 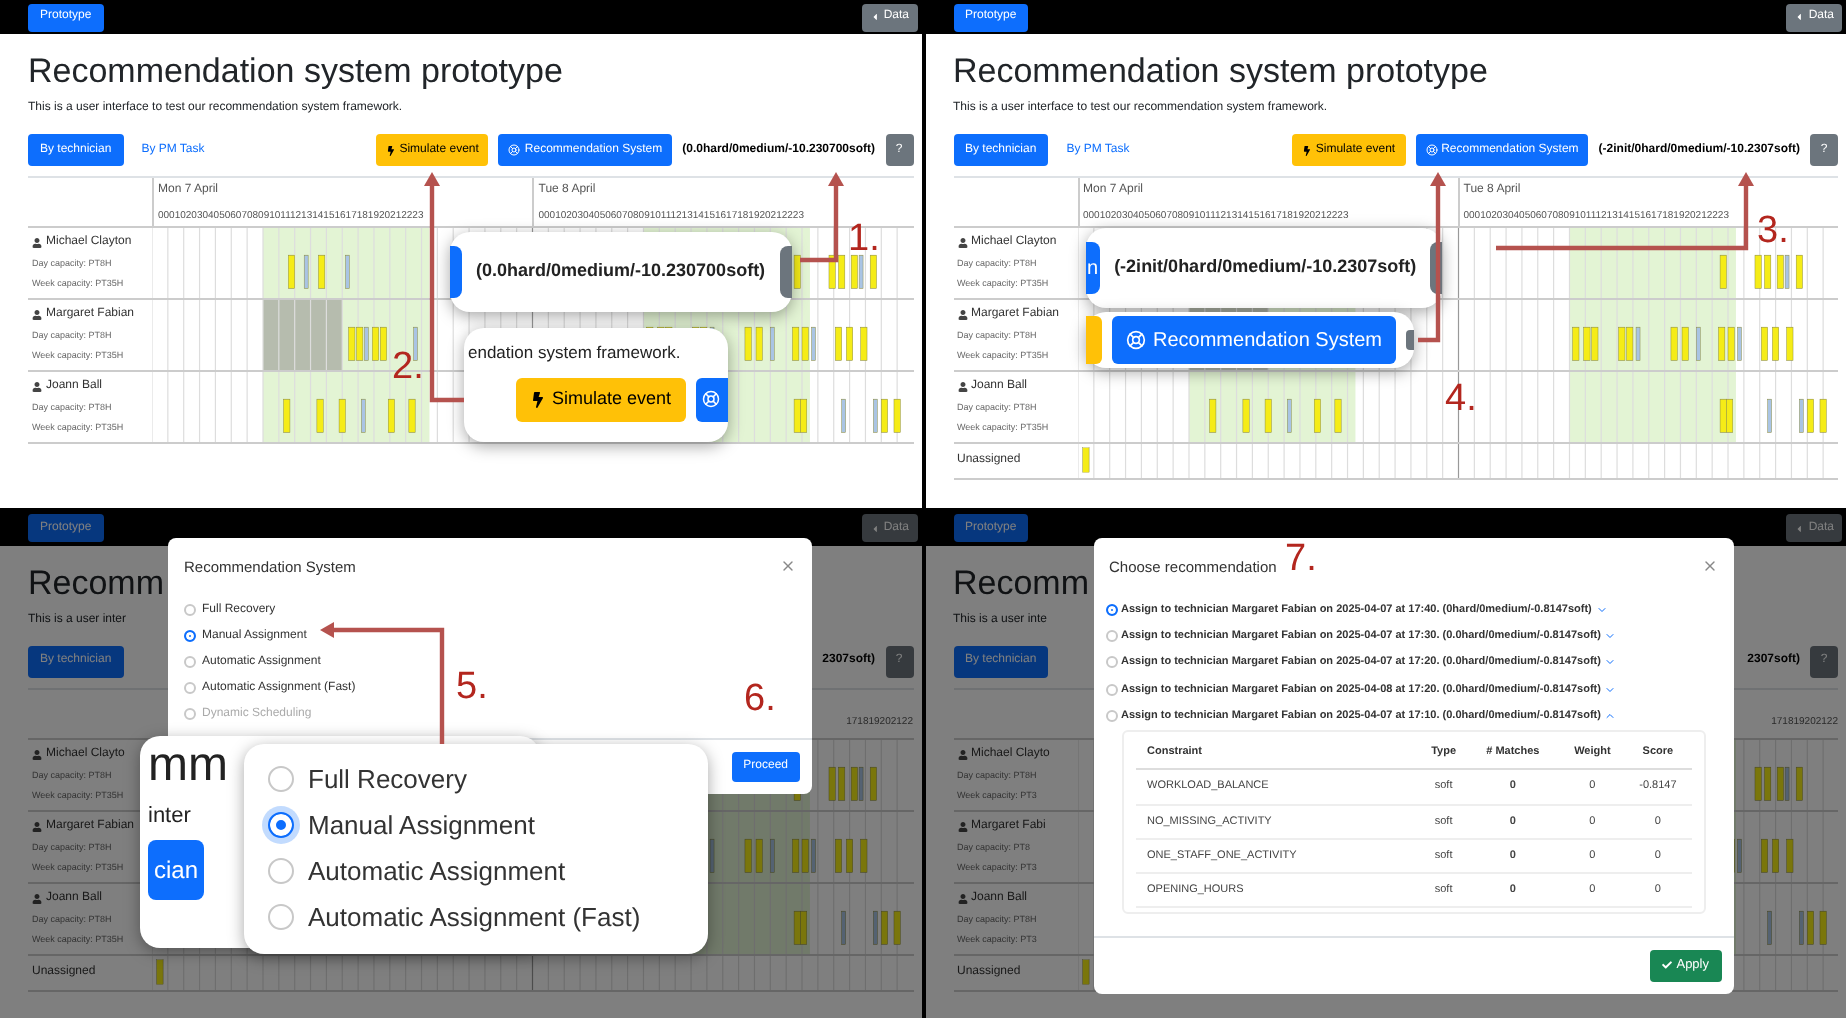 I want to click on step-number: 7., so click(x=1301, y=559).